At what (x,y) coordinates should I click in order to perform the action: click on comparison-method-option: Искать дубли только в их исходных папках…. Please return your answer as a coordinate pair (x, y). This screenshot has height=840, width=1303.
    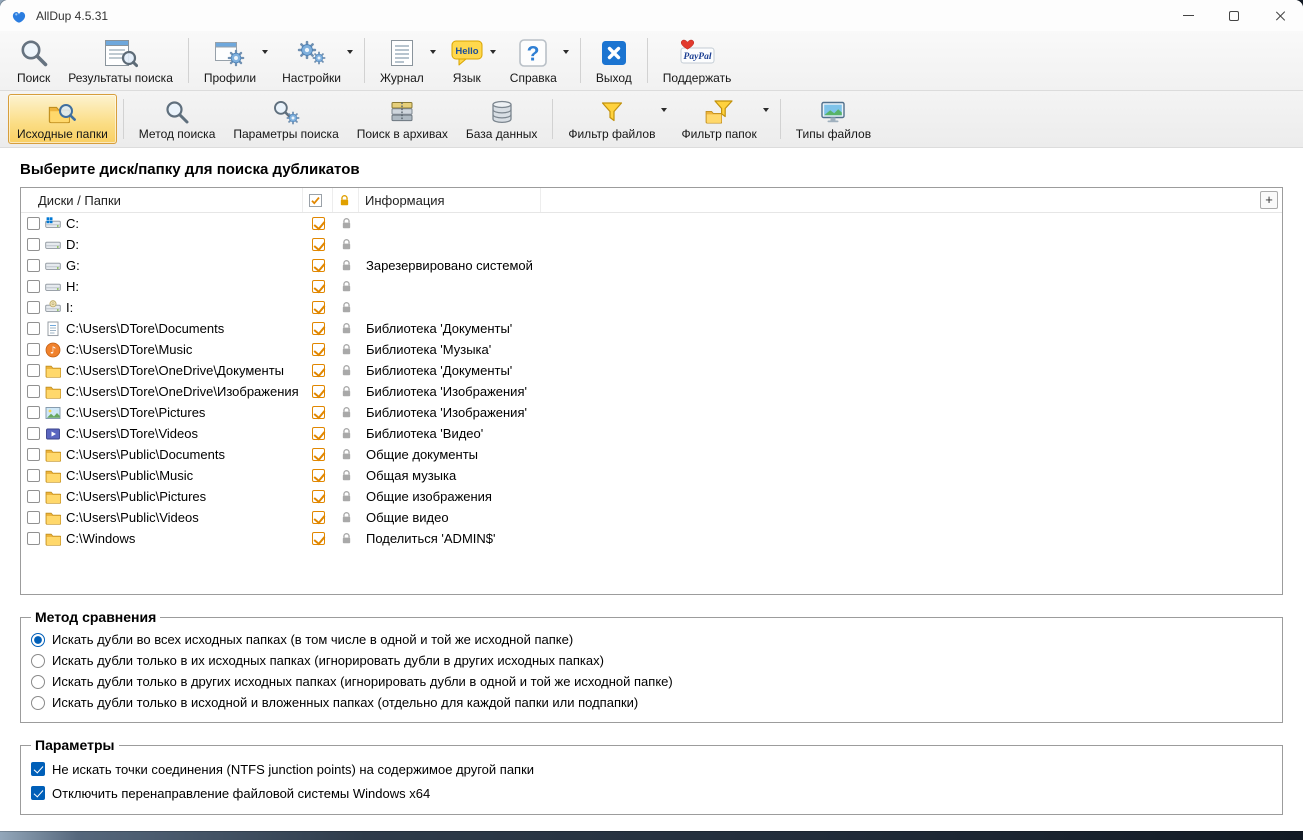
    Looking at the image, I should click on (651, 660).